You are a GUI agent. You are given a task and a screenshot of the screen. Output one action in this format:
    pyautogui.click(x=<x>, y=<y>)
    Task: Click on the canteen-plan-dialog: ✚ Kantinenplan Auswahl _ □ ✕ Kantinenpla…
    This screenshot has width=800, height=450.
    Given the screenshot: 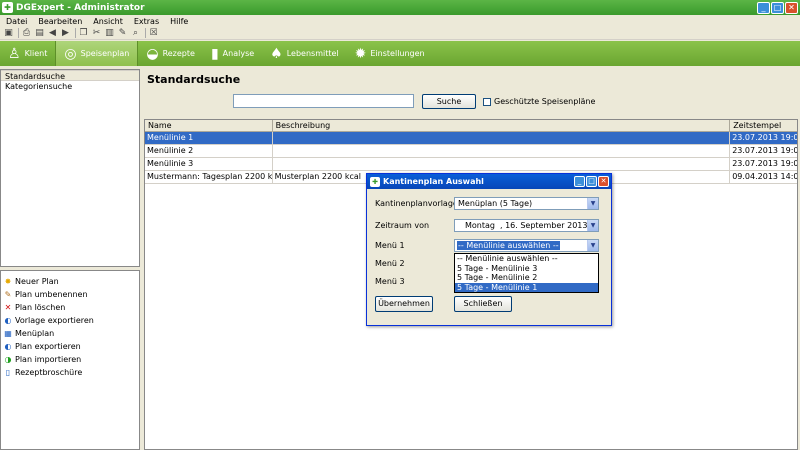 What is the action you would take?
    pyautogui.click(x=489, y=249)
    